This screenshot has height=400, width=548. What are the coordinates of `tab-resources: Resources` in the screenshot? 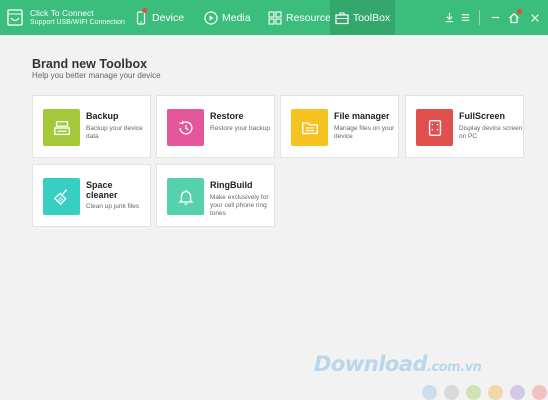 It's located at (302, 17).